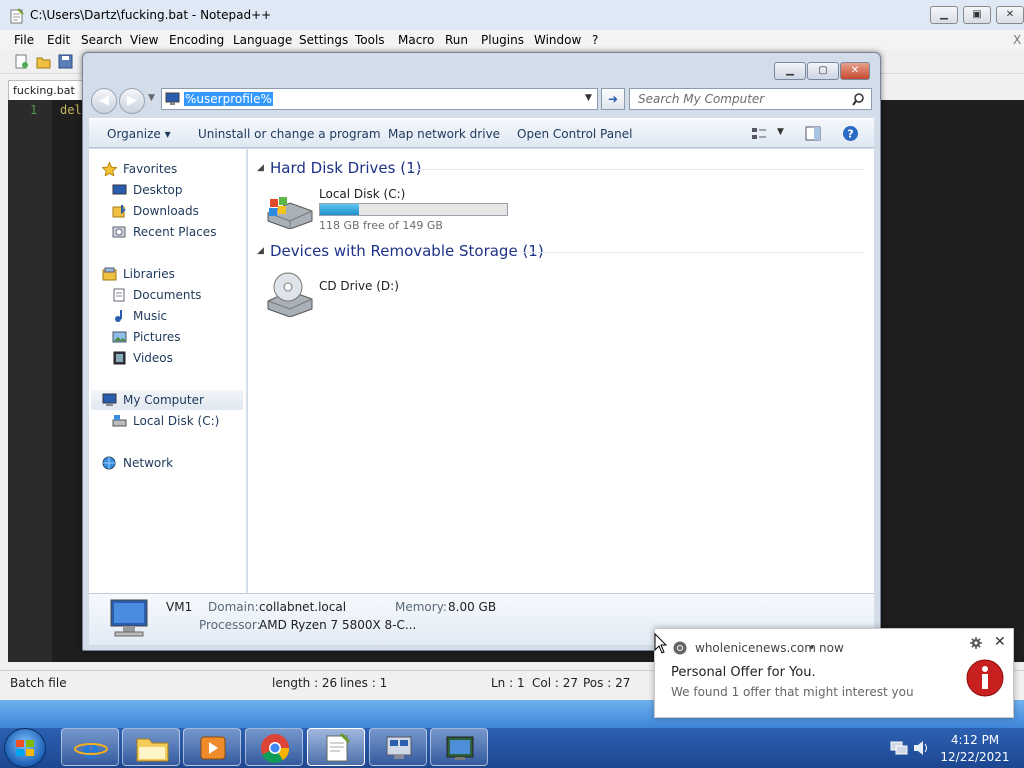  I want to click on maximize-button: ▣, so click(977, 15).